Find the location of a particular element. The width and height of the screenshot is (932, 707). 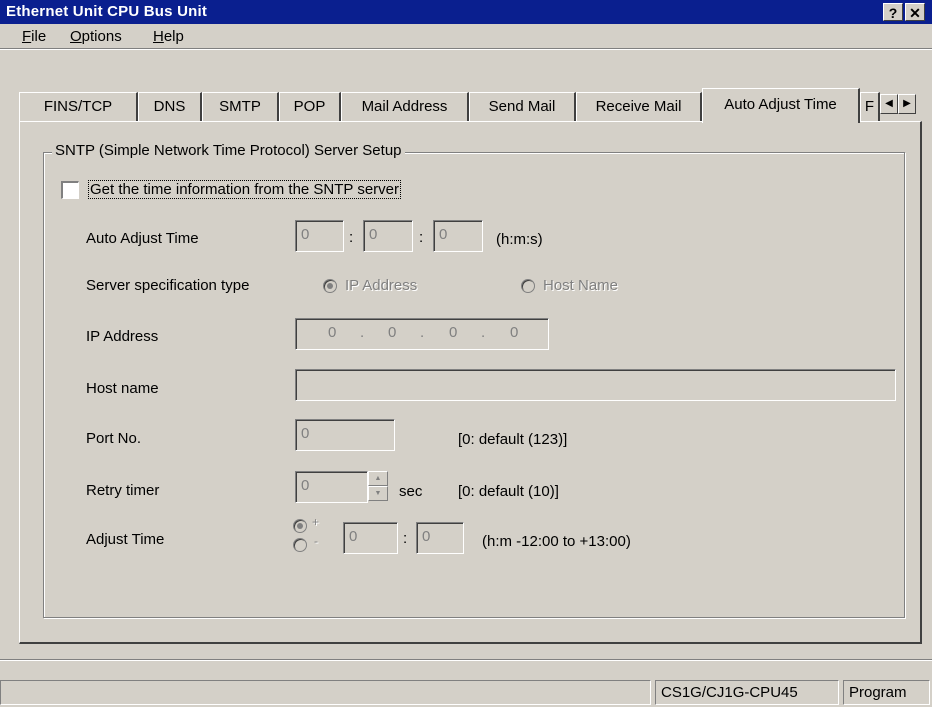

retry-label: Retry timer is located at coordinates (123, 490).